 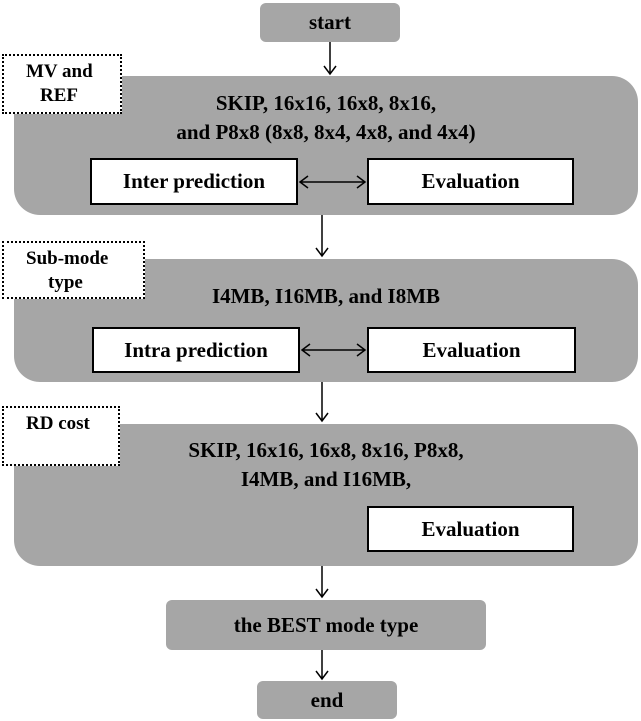 I want to click on arrows, so click(x=332, y=361).